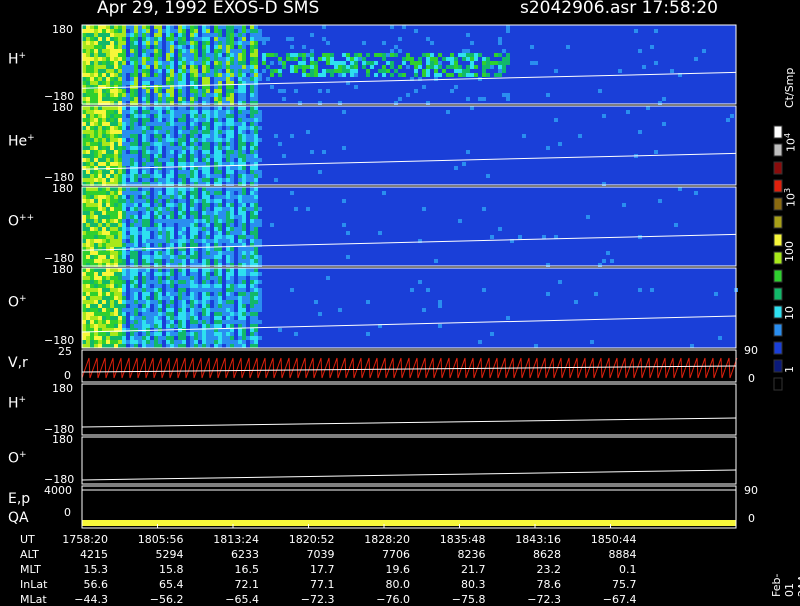 The image size is (800, 606). What do you see at coordinates (21, 141) in the screenshot?
I see `panel-label-he-plus: He+` at bounding box center [21, 141].